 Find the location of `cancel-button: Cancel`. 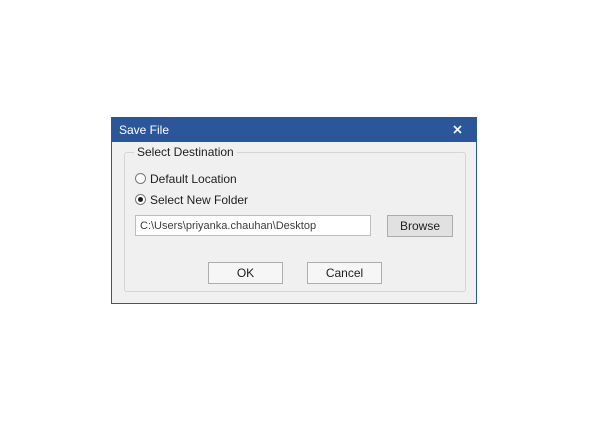

cancel-button: Cancel is located at coordinates (344, 273).